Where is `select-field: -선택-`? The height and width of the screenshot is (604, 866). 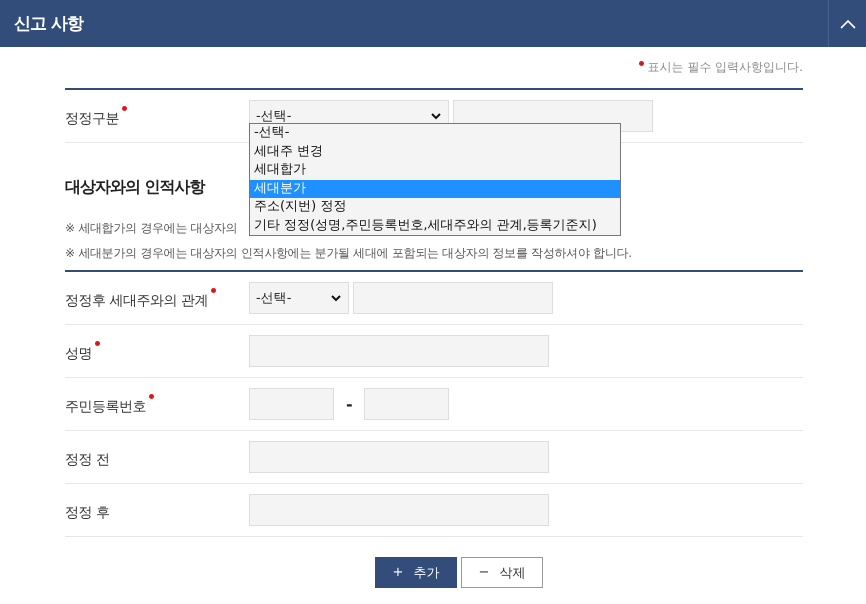
select-field: -선택- is located at coordinates (299, 298).